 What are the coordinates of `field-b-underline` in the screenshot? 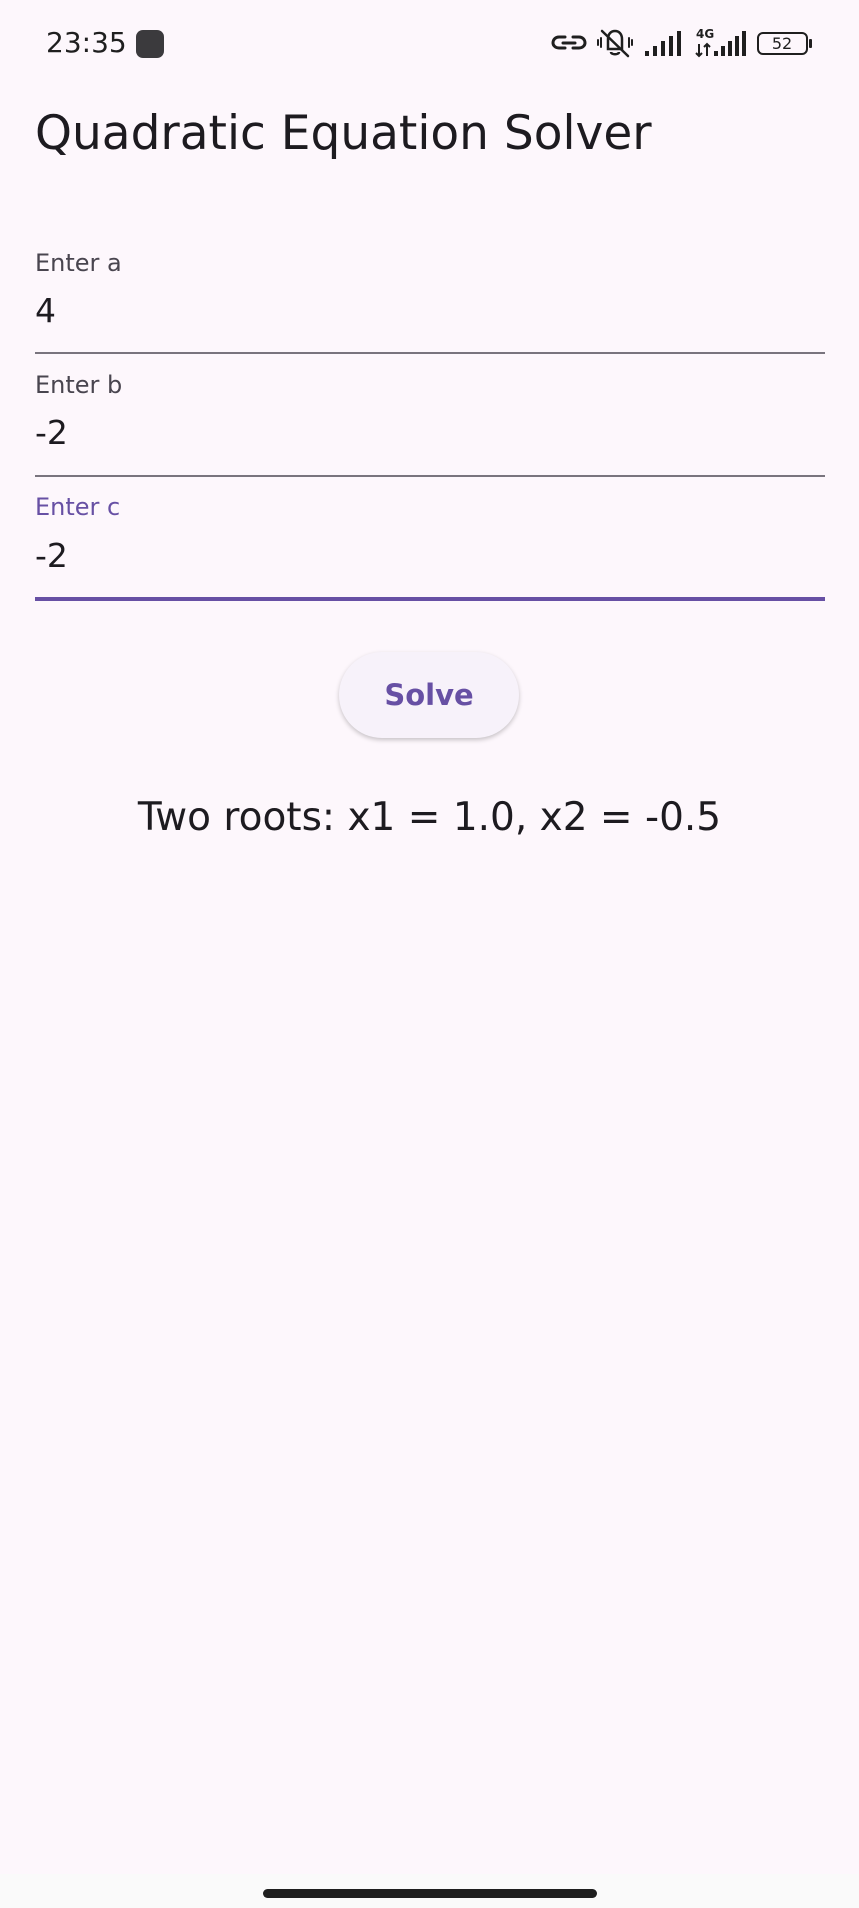 It's located at (430, 476).